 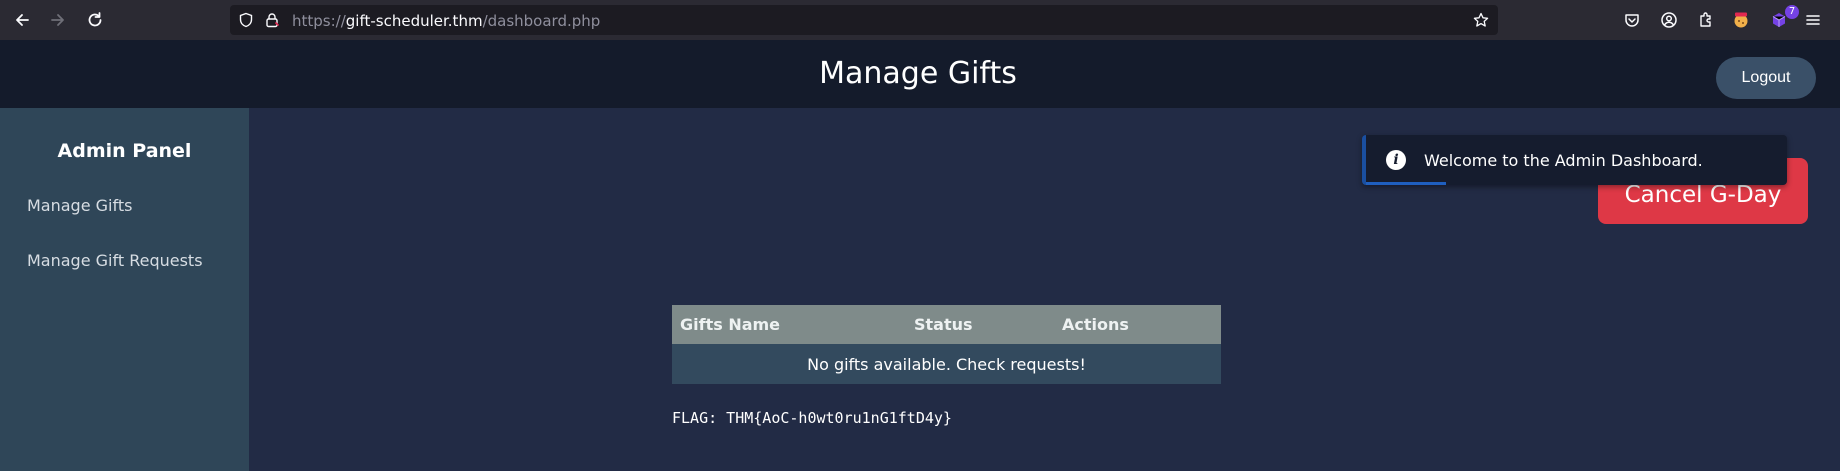 What do you see at coordinates (789, 324) in the screenshot?
I see `column-header-gifts-name: Gifts Name` at bounding box center [789, 324].